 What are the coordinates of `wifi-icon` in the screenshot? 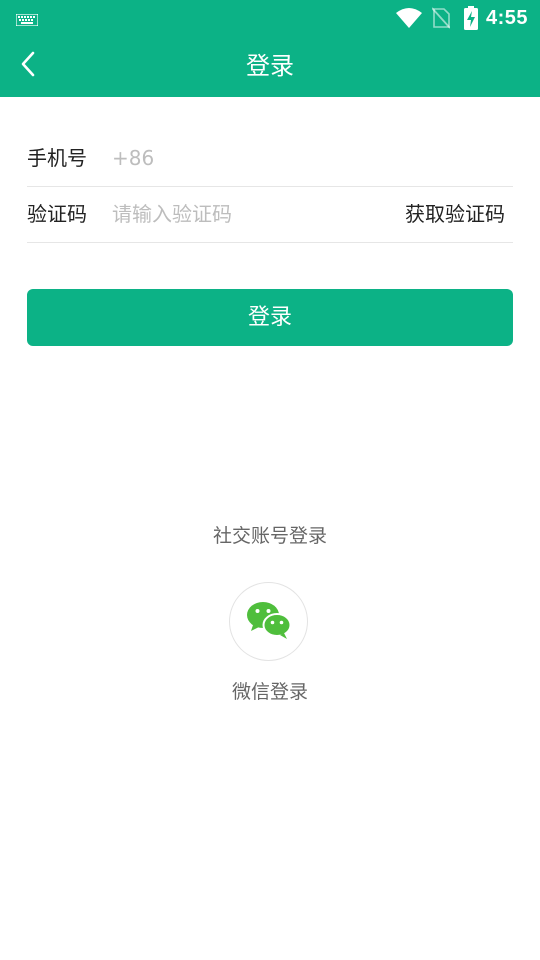 It's located at (408, 18).